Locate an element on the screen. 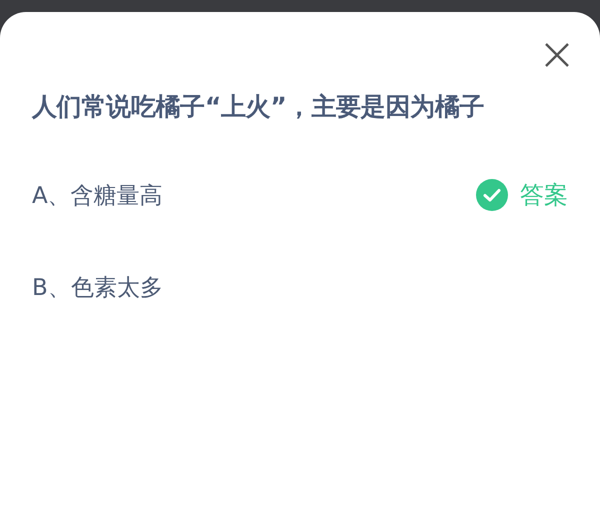  question-text: 人们常说吃橘子“上火”，主要是因为橘子 is located at coordinates (259, 107).